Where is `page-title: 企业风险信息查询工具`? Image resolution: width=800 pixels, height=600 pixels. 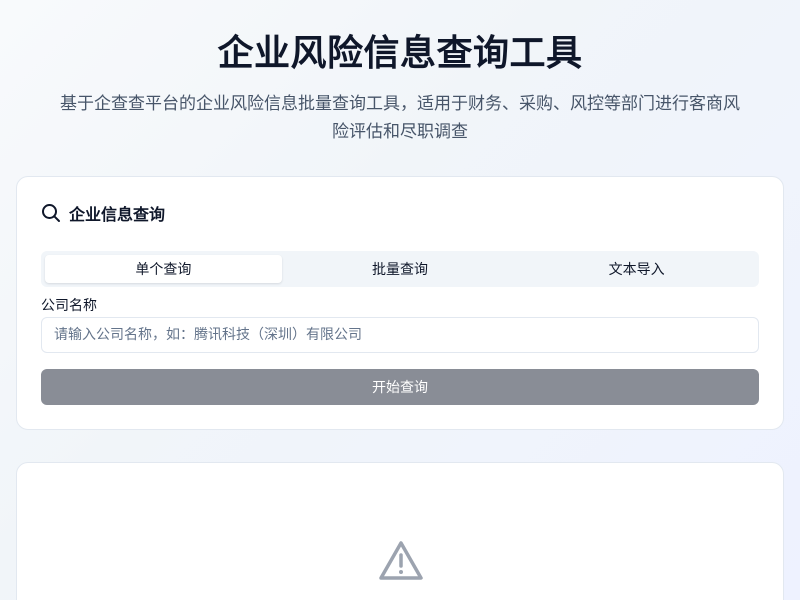 page-title: 企业风险信息查询工具 is located at coordinates (400, 53).